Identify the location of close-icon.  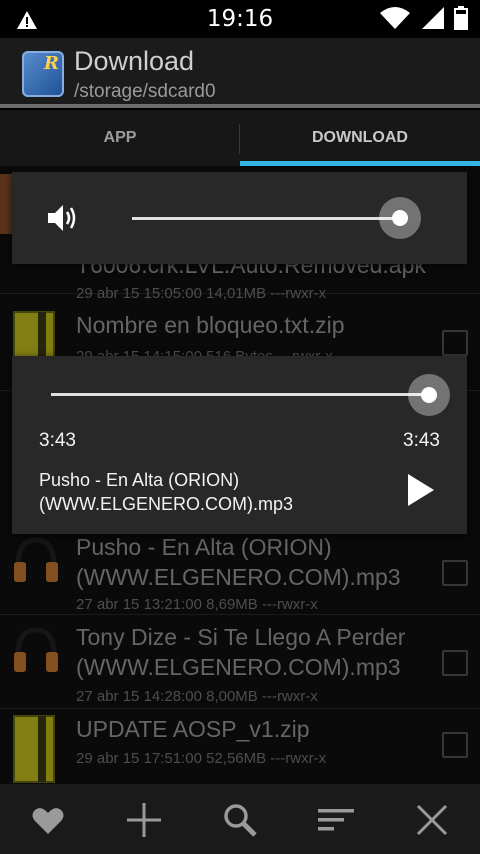
(432, 820).